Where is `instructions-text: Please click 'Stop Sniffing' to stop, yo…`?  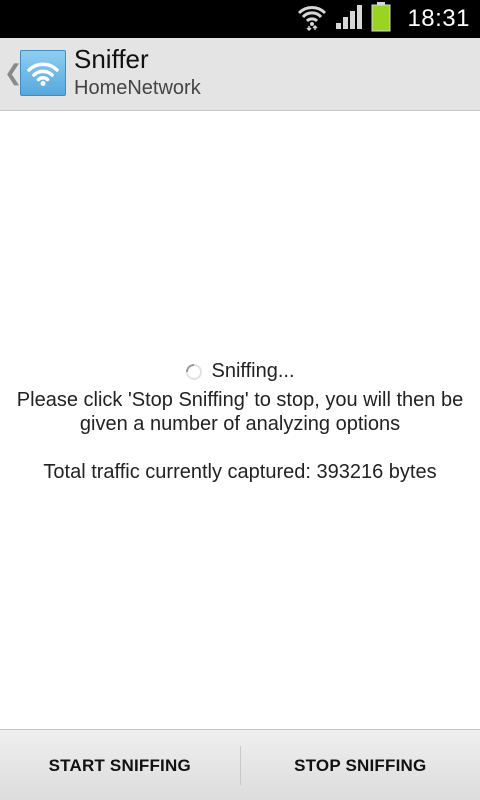
instructions-text: Please click 'Stop Sniffing' to stop, yo… is located at coordinates (240, 412).